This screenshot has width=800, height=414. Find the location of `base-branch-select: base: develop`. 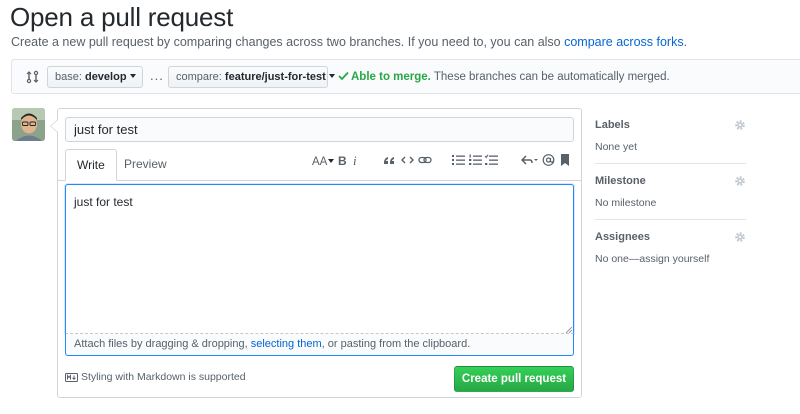

base-branch-select: base: develop is located at coordinates (95, 77).